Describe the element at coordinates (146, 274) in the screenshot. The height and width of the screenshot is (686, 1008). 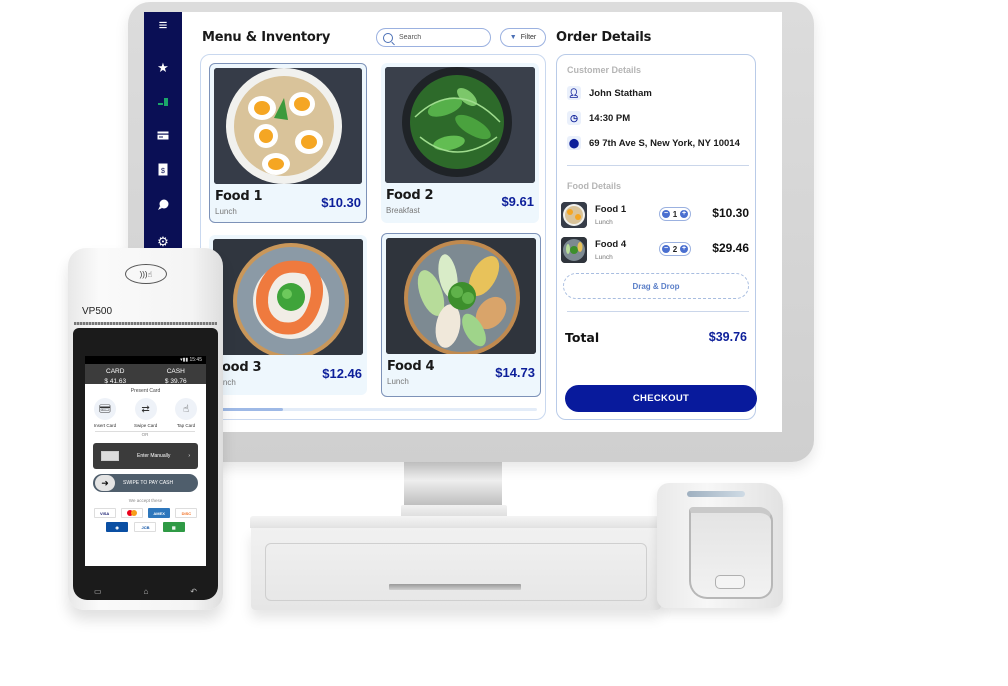
I see `contactless-icon: )))☝︎` at that location.